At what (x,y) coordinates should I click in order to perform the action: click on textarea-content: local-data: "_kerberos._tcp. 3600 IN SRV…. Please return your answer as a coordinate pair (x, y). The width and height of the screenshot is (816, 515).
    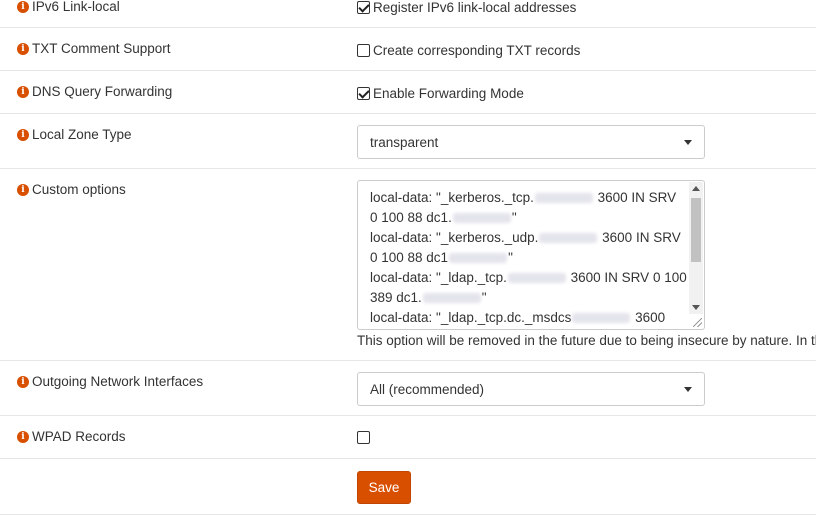
    Looking at the image, I should click on (529, 258).